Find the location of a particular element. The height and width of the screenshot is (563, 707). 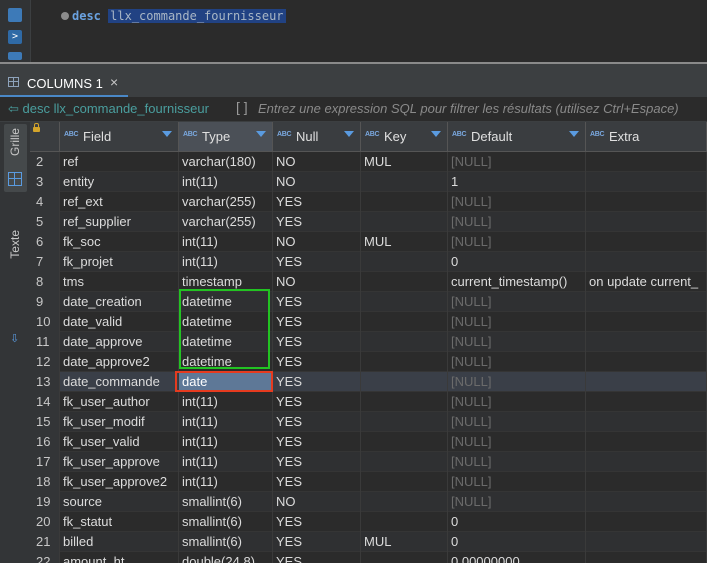

row-number: 2 is located at coordinates (45, 162).